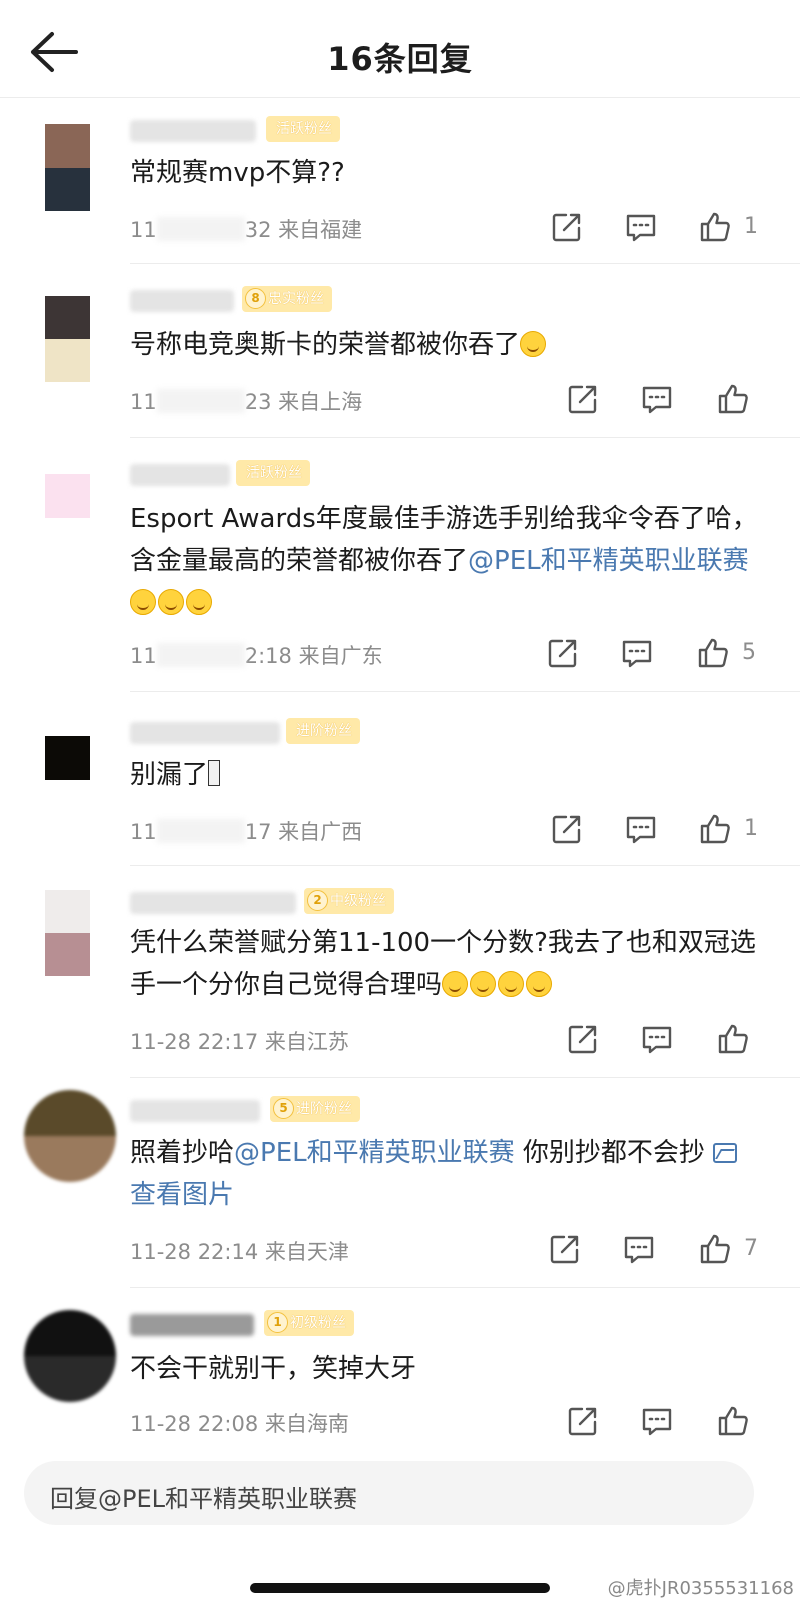 This screenshot has height=1611, width=800. I want to click on comment-meta: 11 2:18 来自广东 5, so click(465, 654).